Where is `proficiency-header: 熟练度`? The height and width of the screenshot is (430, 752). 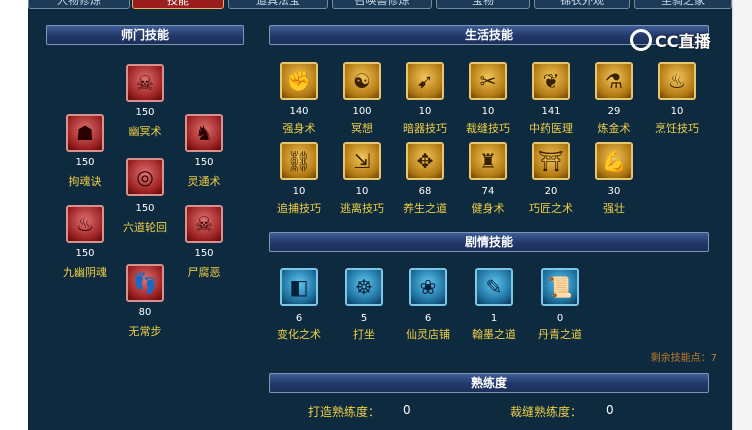 proficiency-header: 熟练度 is located at coordinates (489, 383).